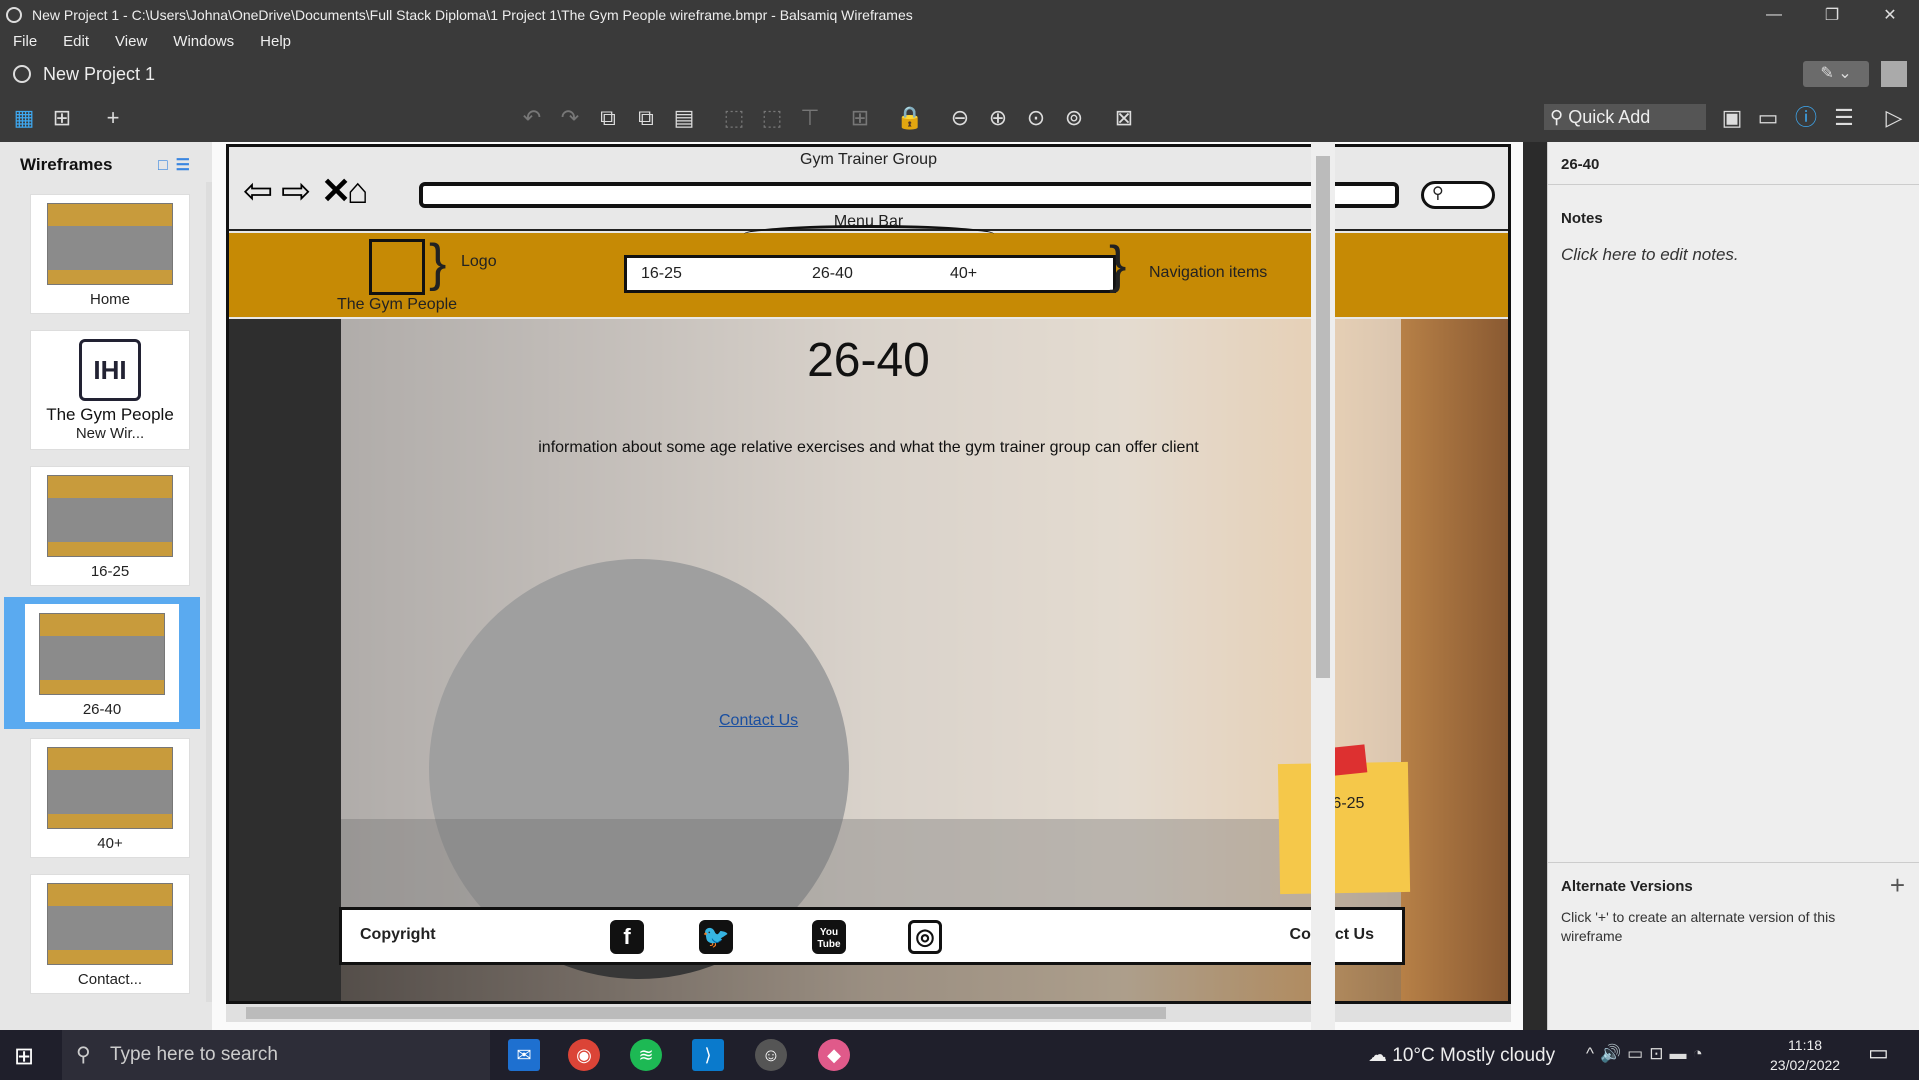 Image resolution: width=1919 pixels, height=1080 pixels. What do you see at coordinates (869, 234) in the screenshot?
I see `menu-bar-brace` at bounding box center [869, 234].